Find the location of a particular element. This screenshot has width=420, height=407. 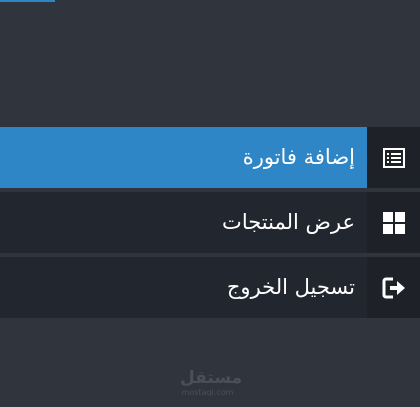

watermark-logo: مستقل mostaql.com is located at coordinates (211, 382).